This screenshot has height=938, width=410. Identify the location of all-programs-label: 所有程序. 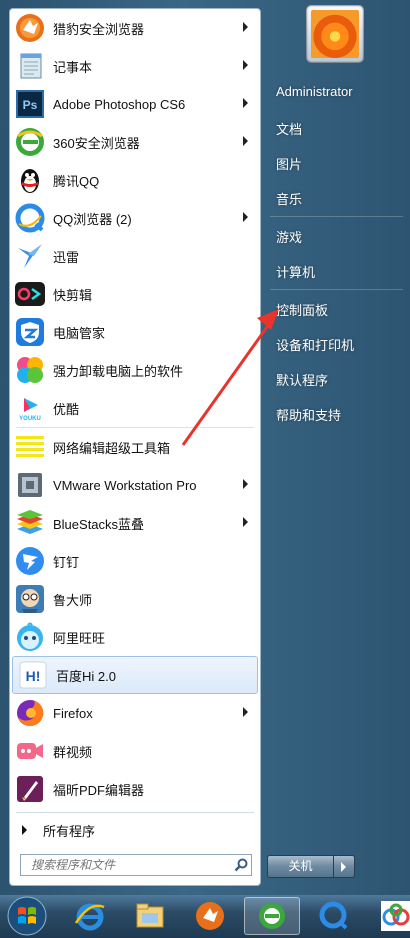
(69, 831).